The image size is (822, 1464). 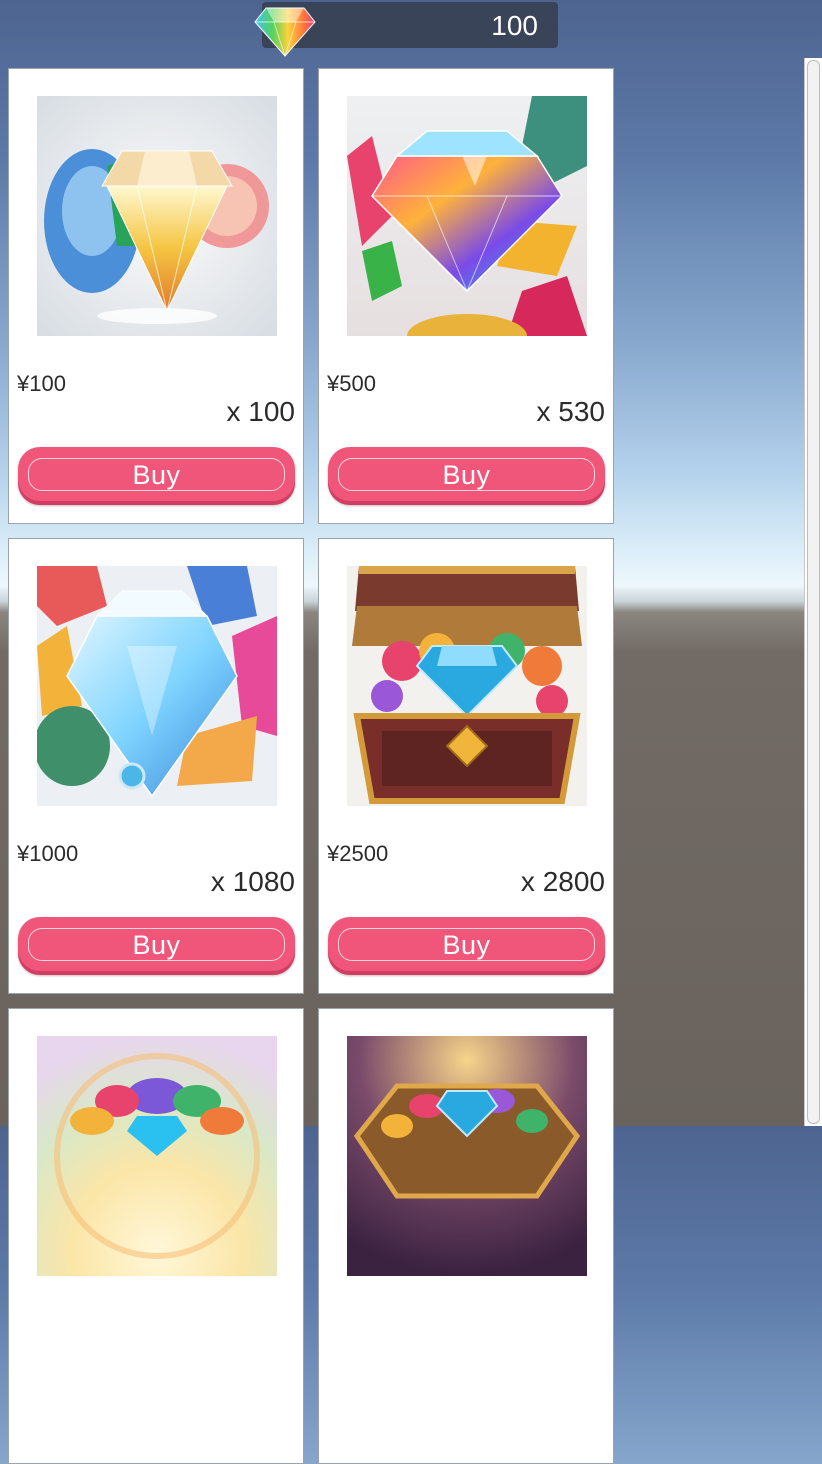 I want to click on product-card-1: ¥100 x 100 Buy, so click(x=156, y=296).